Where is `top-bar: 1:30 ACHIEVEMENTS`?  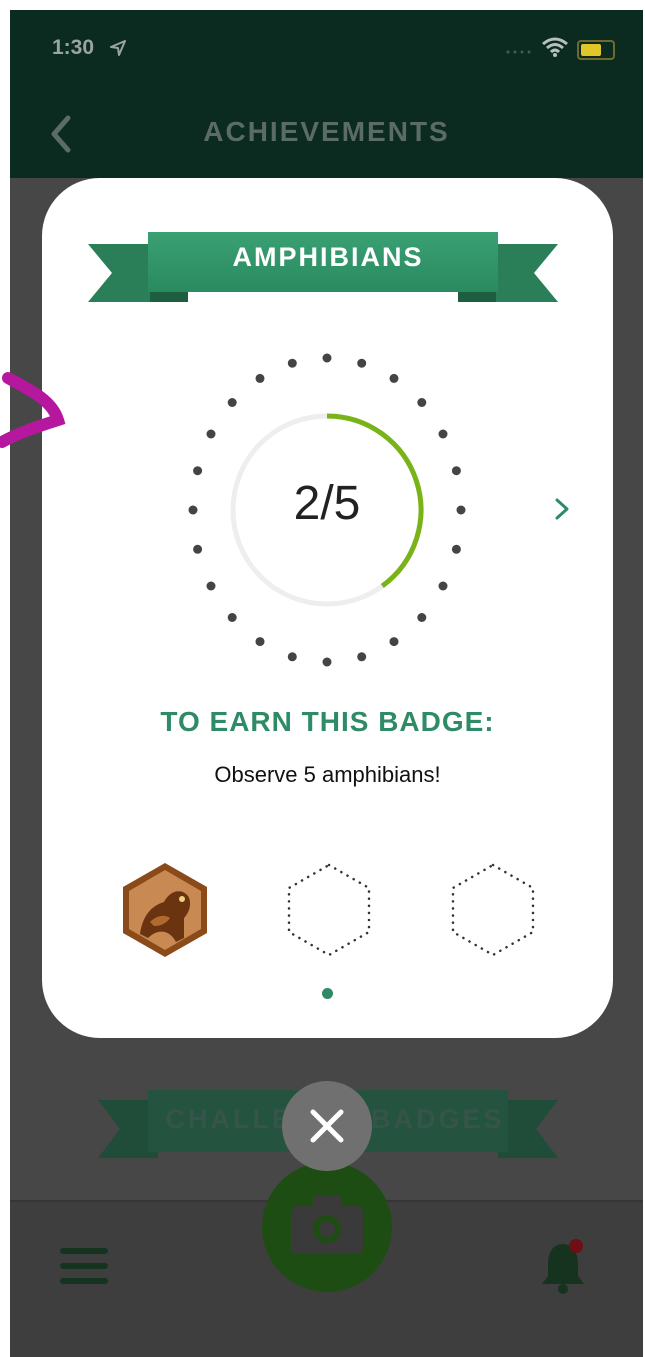 top-bar: 1:30 ACHIEVEMENTS is located at coordinates (326, 94).